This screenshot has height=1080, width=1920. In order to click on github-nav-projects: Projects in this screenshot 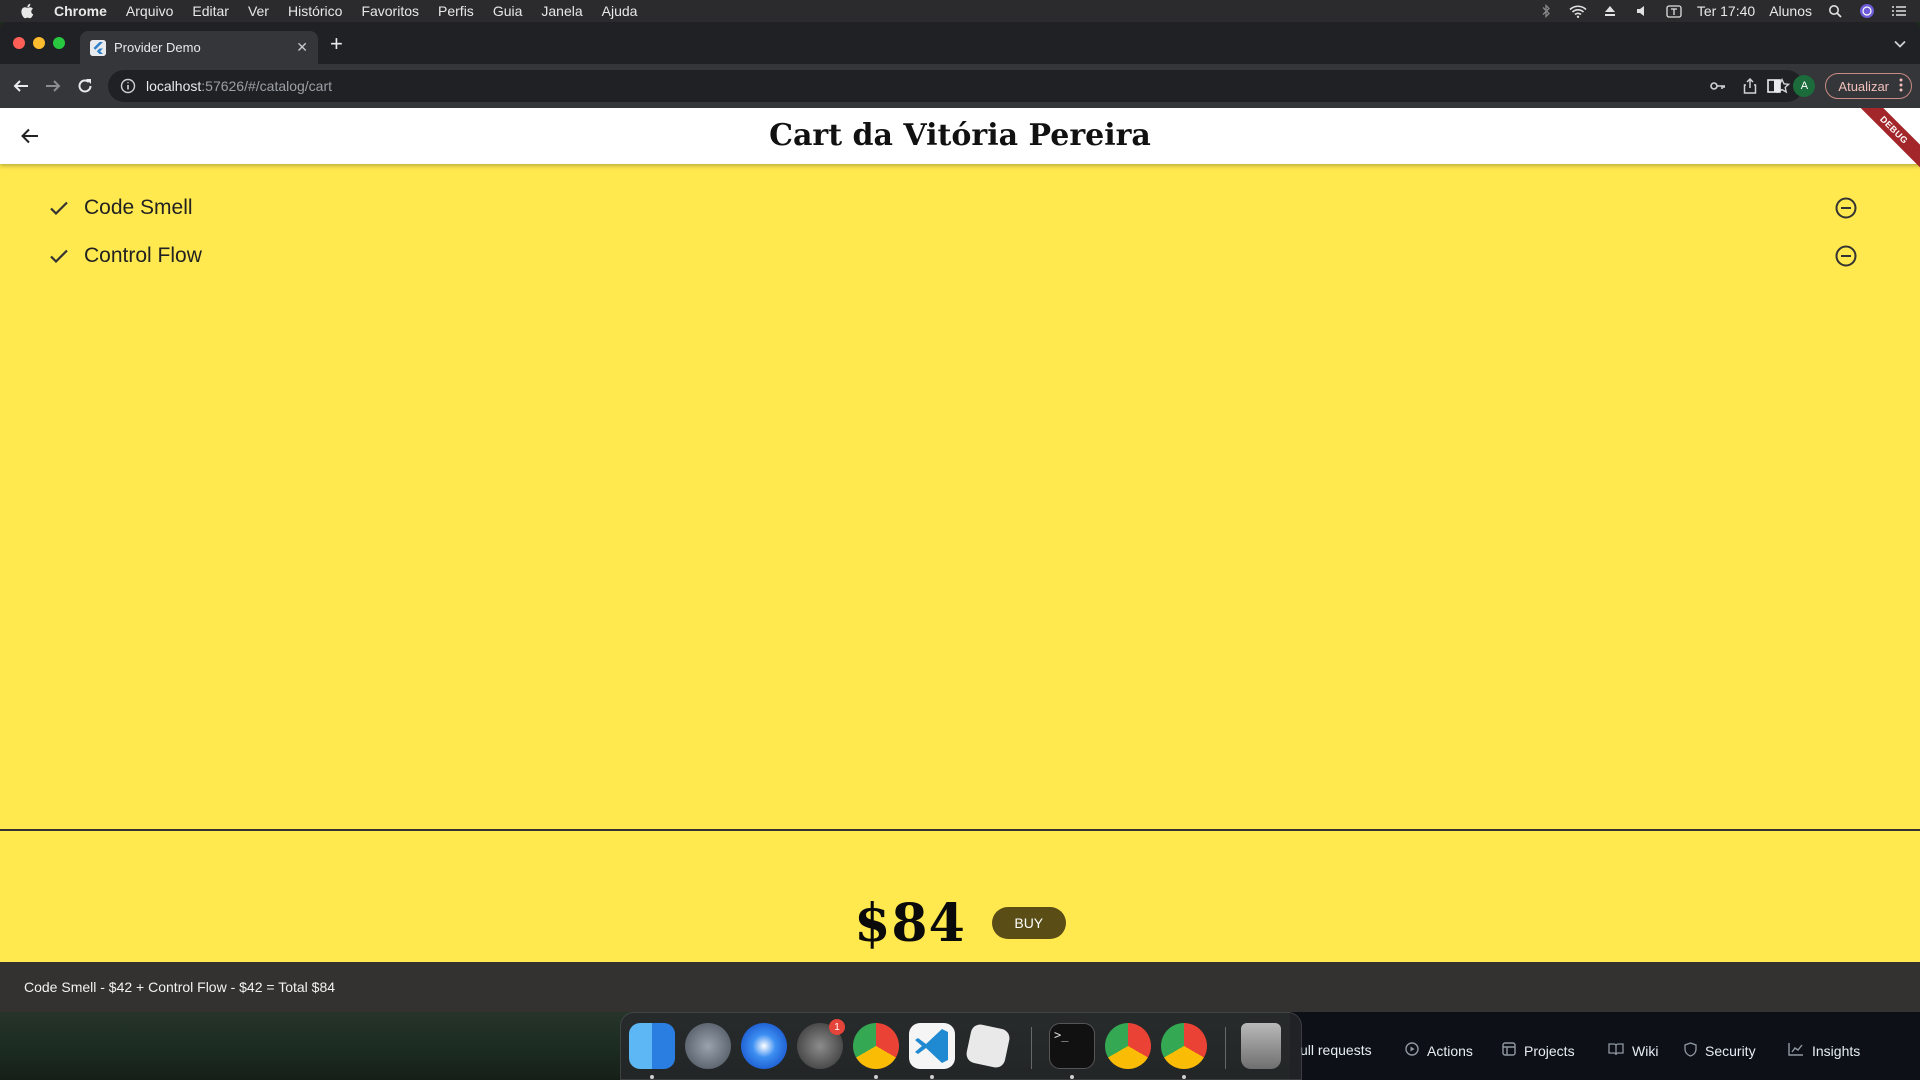, I will do `click(1538, 1050)`.